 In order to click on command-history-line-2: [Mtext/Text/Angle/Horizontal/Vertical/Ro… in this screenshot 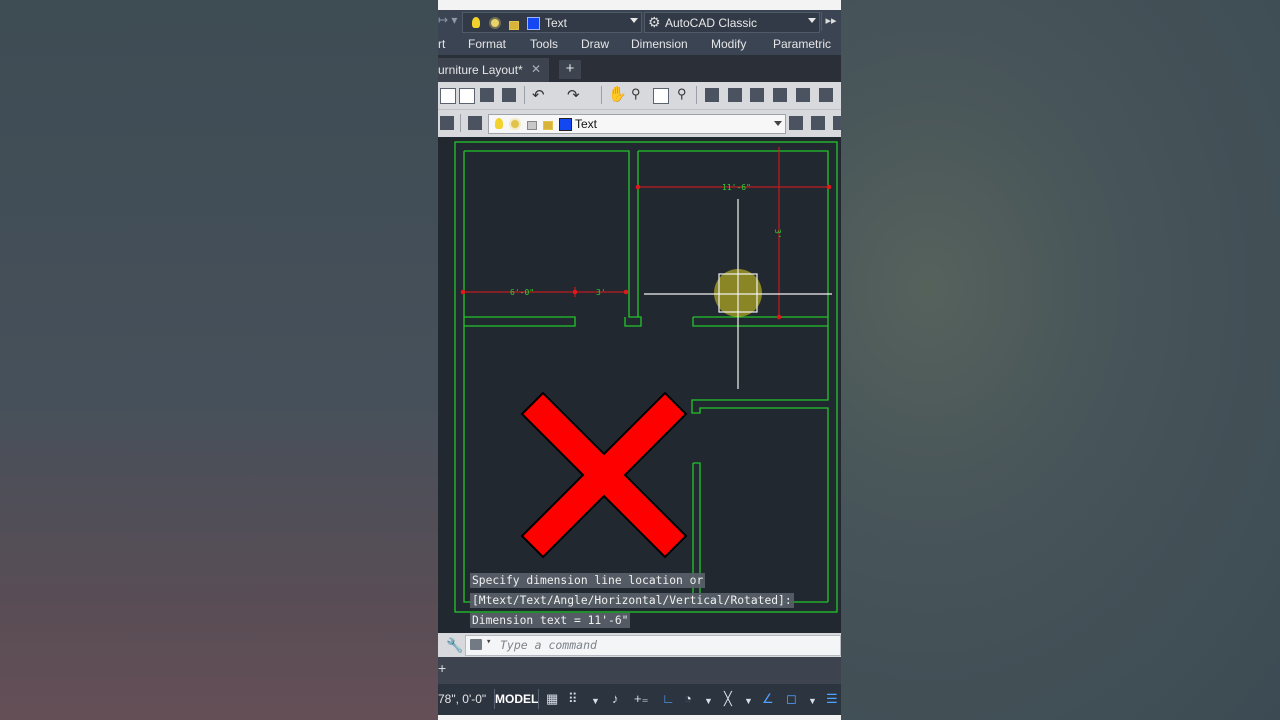, I will do `click(632, 600)`.